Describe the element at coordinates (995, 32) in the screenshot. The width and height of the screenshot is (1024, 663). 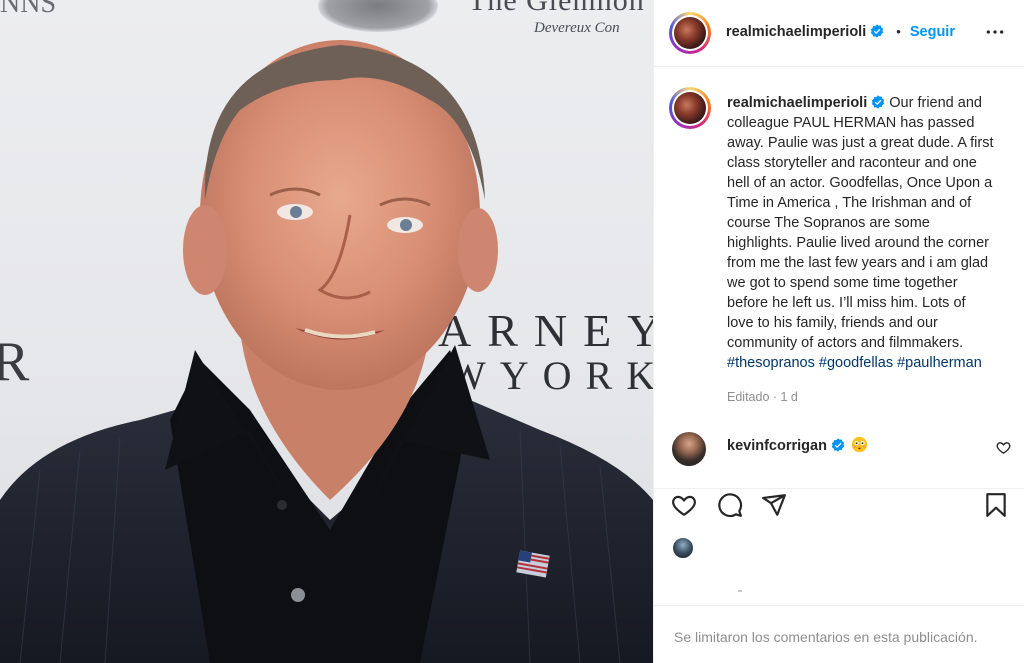
I see `more-options-icon` at that location.